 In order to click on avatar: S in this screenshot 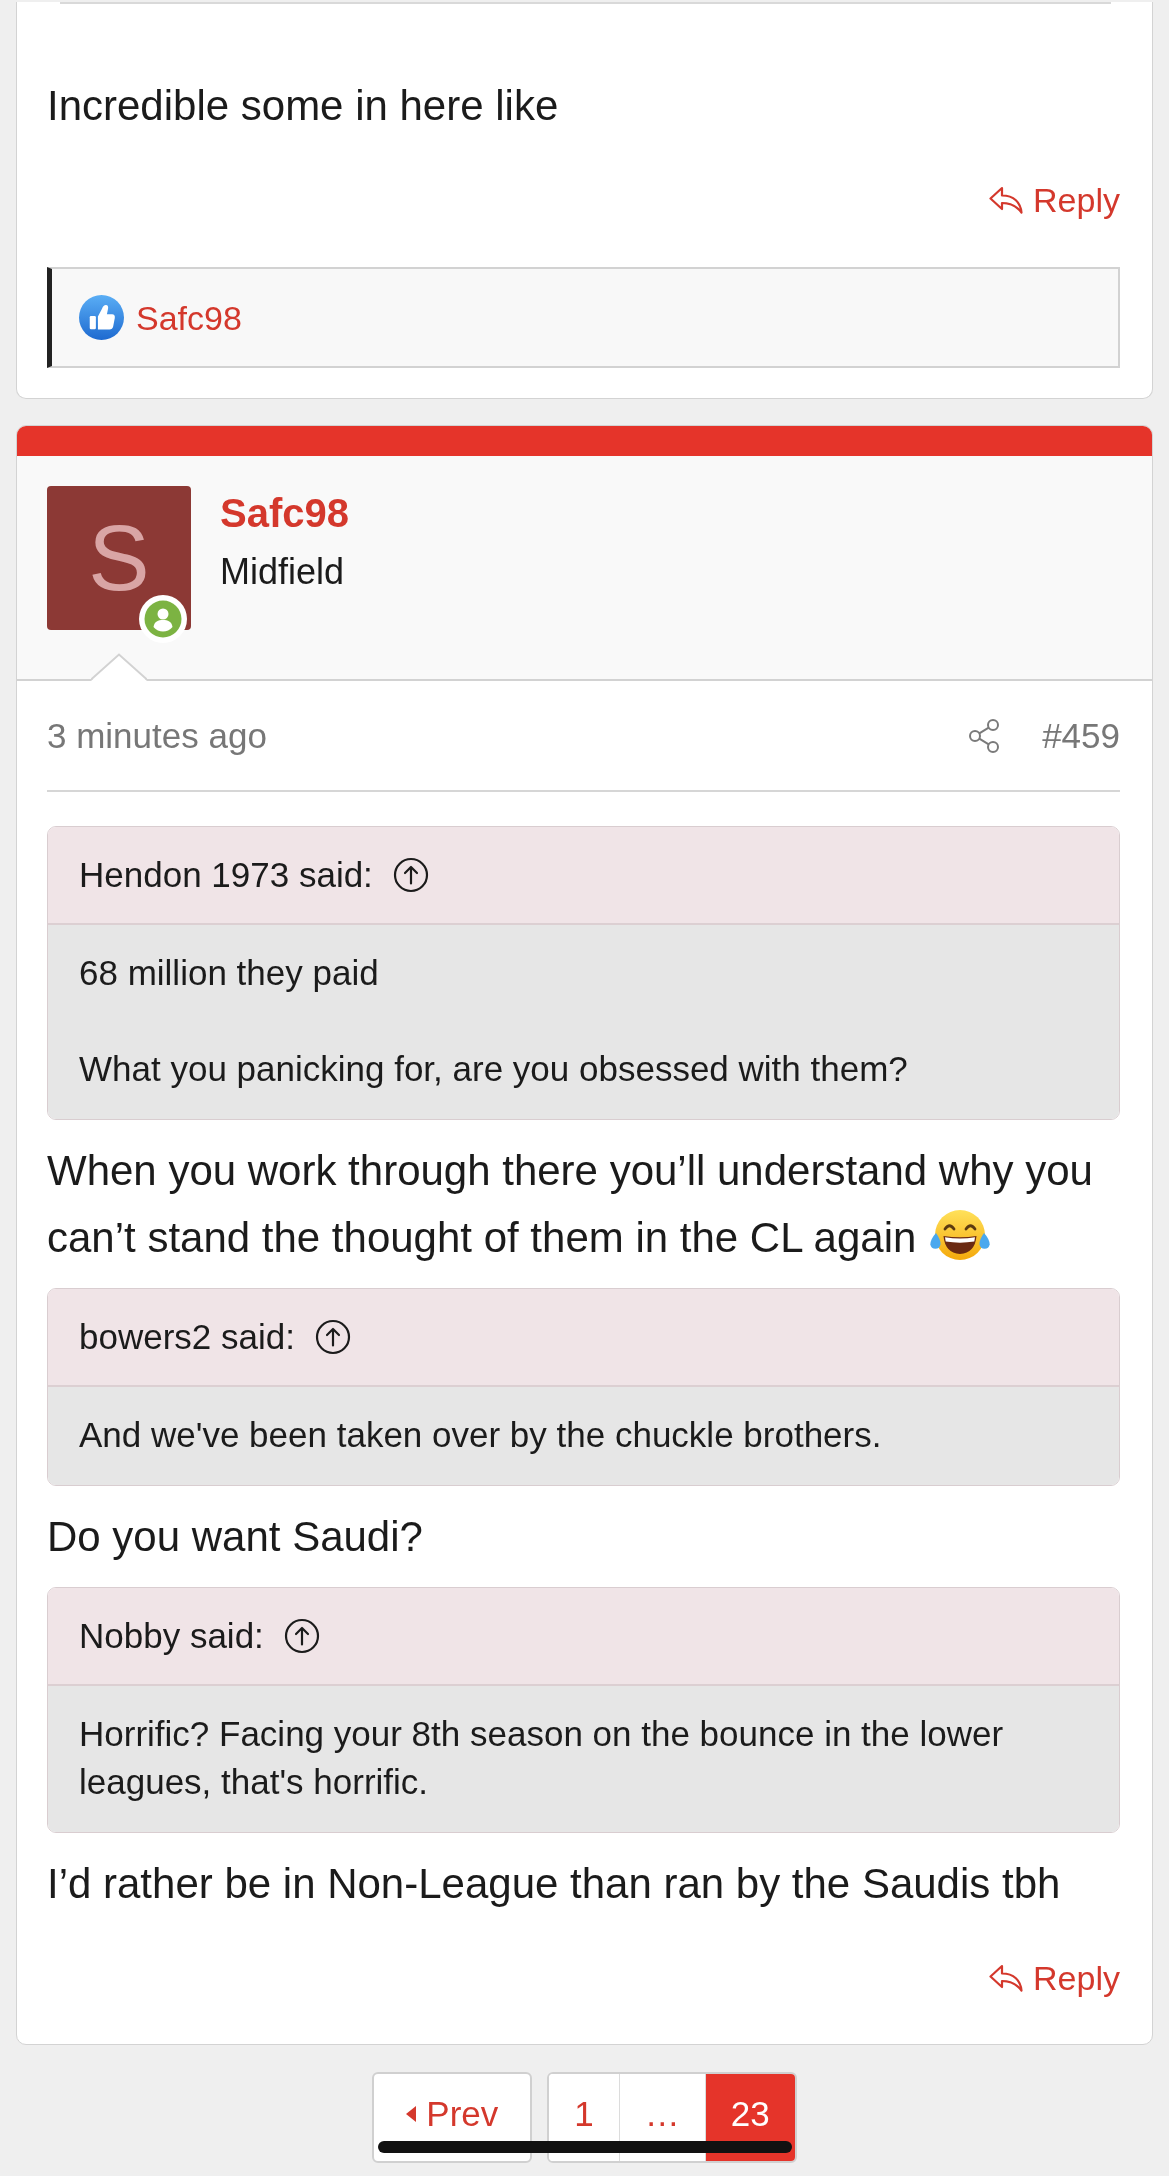, I will do `click(119, 558)`.